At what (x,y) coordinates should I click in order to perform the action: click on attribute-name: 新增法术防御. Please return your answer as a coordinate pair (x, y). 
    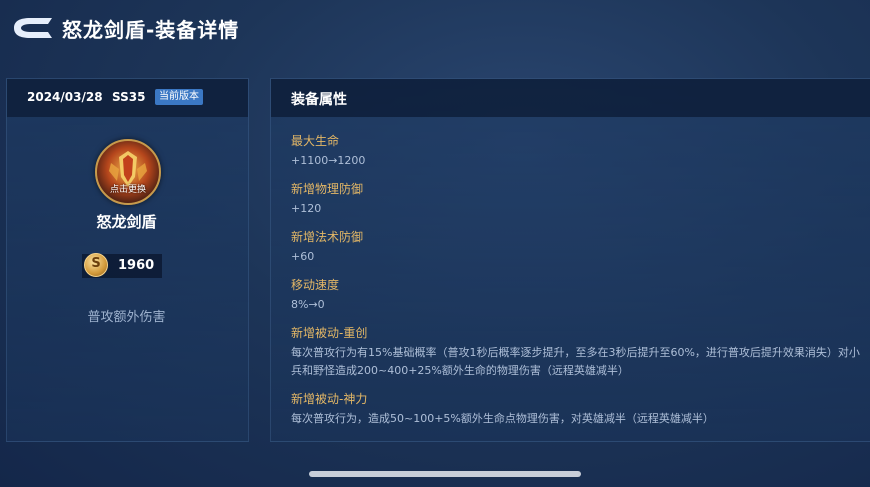
    Looking at the image, I should click on (327, 237).